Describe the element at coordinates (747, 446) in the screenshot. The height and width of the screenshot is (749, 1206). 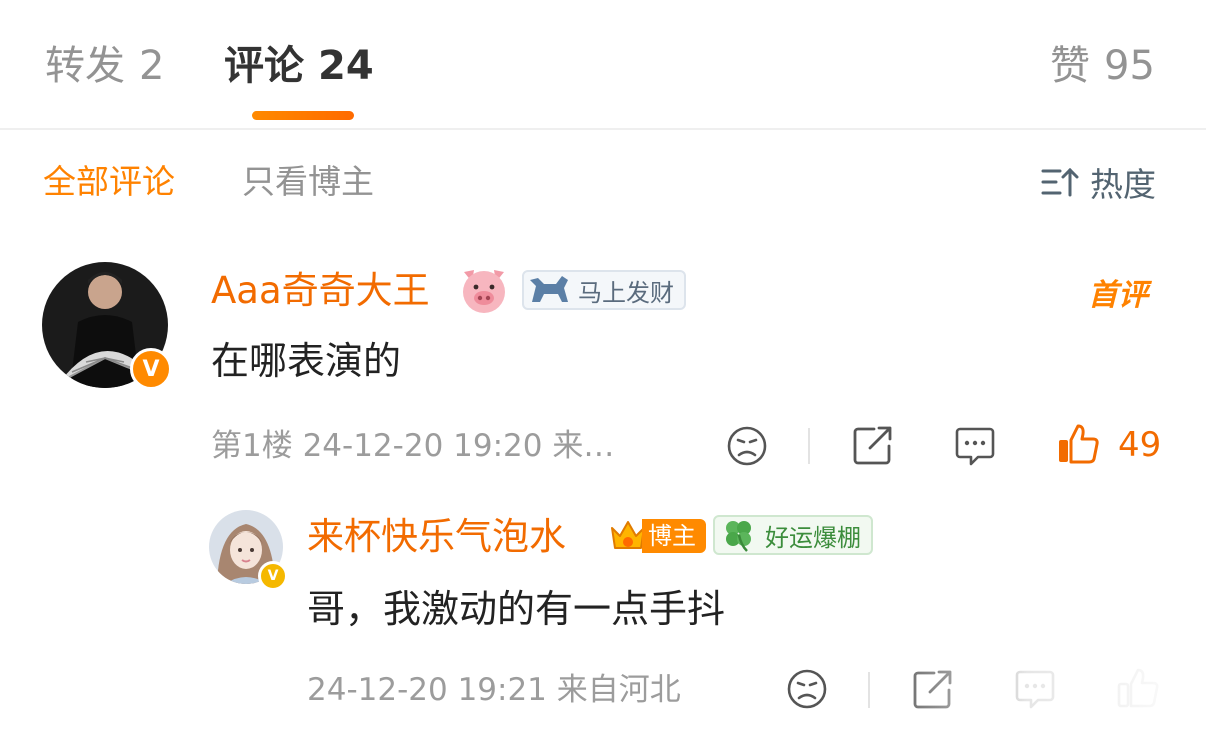
I see `emoji-react-icon` at that location.